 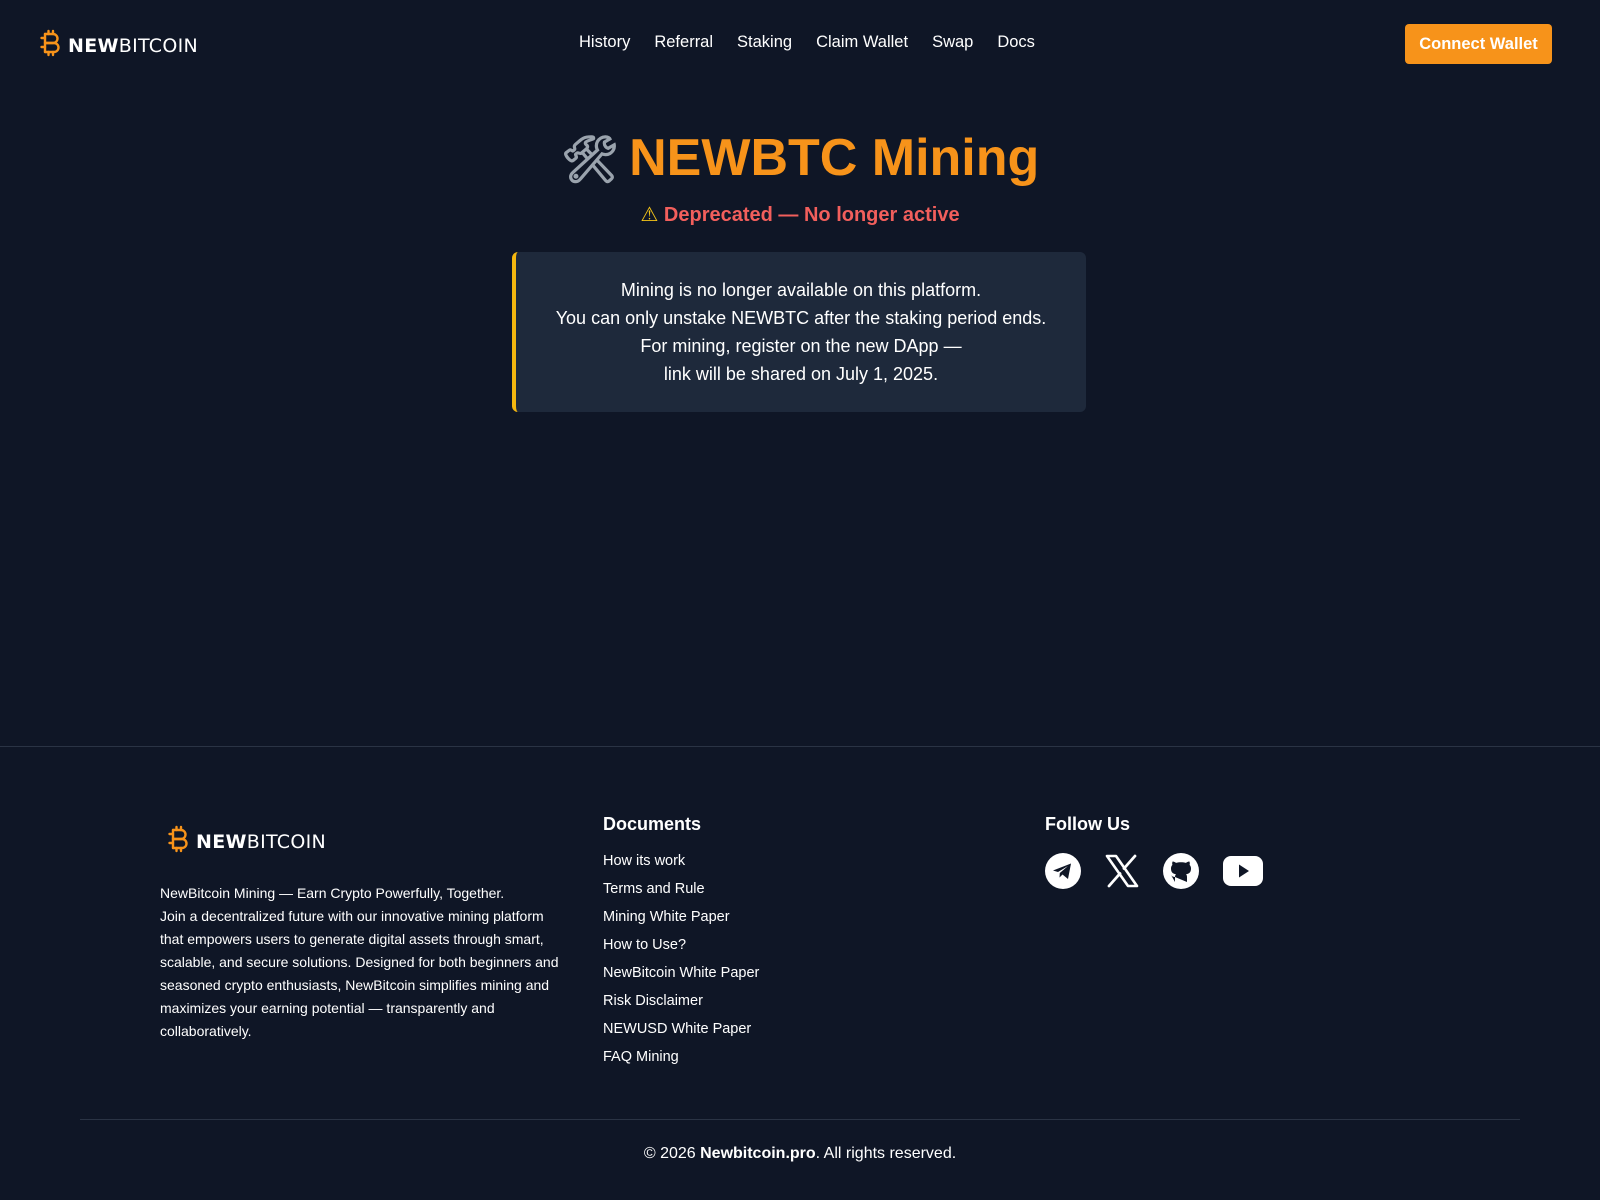 What do you see at coordinates (1154, 873) in the screenshot?
I see `social-links` at bounding box center [1154, 873].